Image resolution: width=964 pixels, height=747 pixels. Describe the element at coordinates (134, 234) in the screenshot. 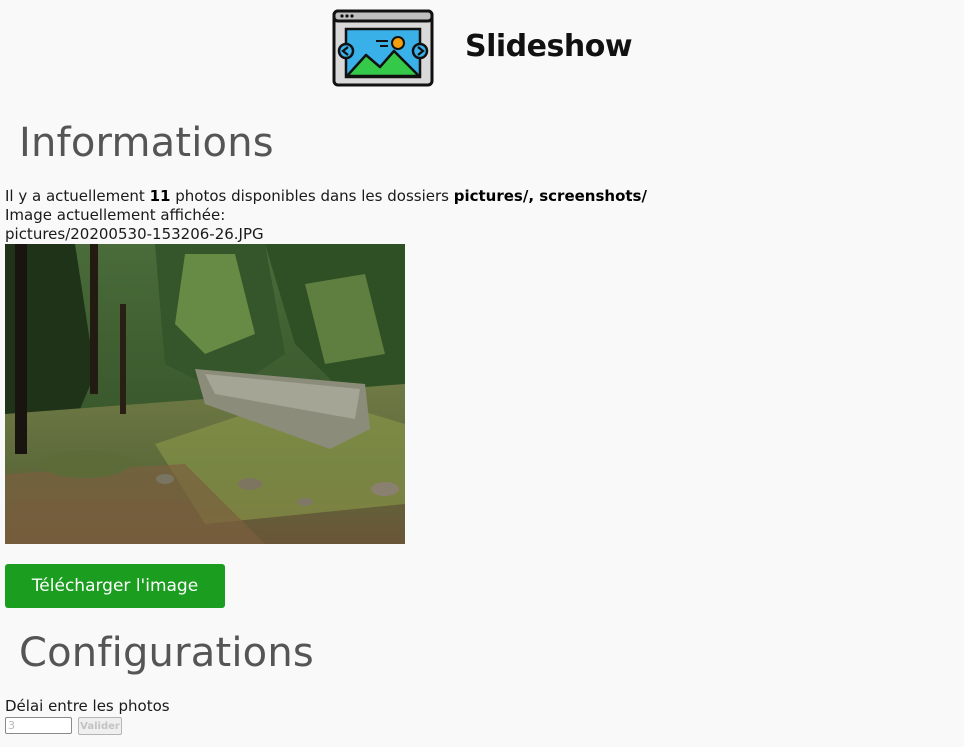

I see `current-image-path: pictures/20200530-153206-26.JPG` at that location.